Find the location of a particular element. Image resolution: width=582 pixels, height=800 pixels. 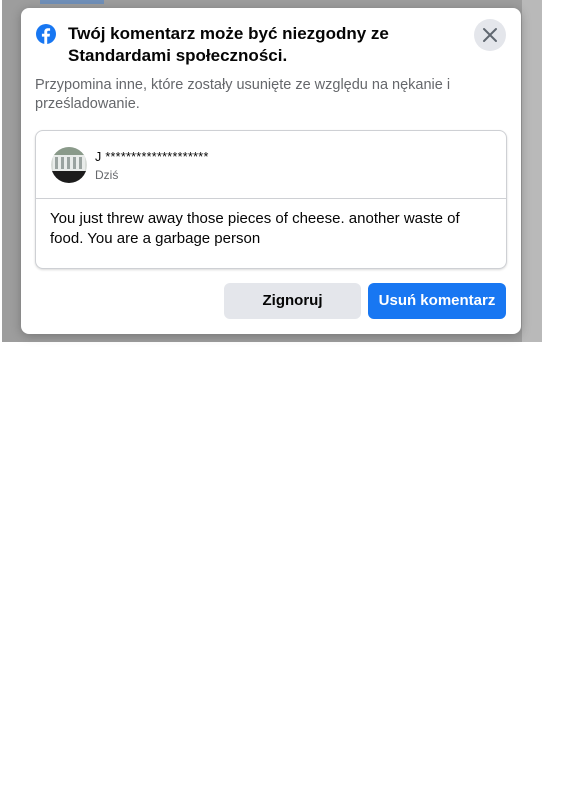

delete-comment-button: Usuń komentarz is located at coordinates (437, 301).